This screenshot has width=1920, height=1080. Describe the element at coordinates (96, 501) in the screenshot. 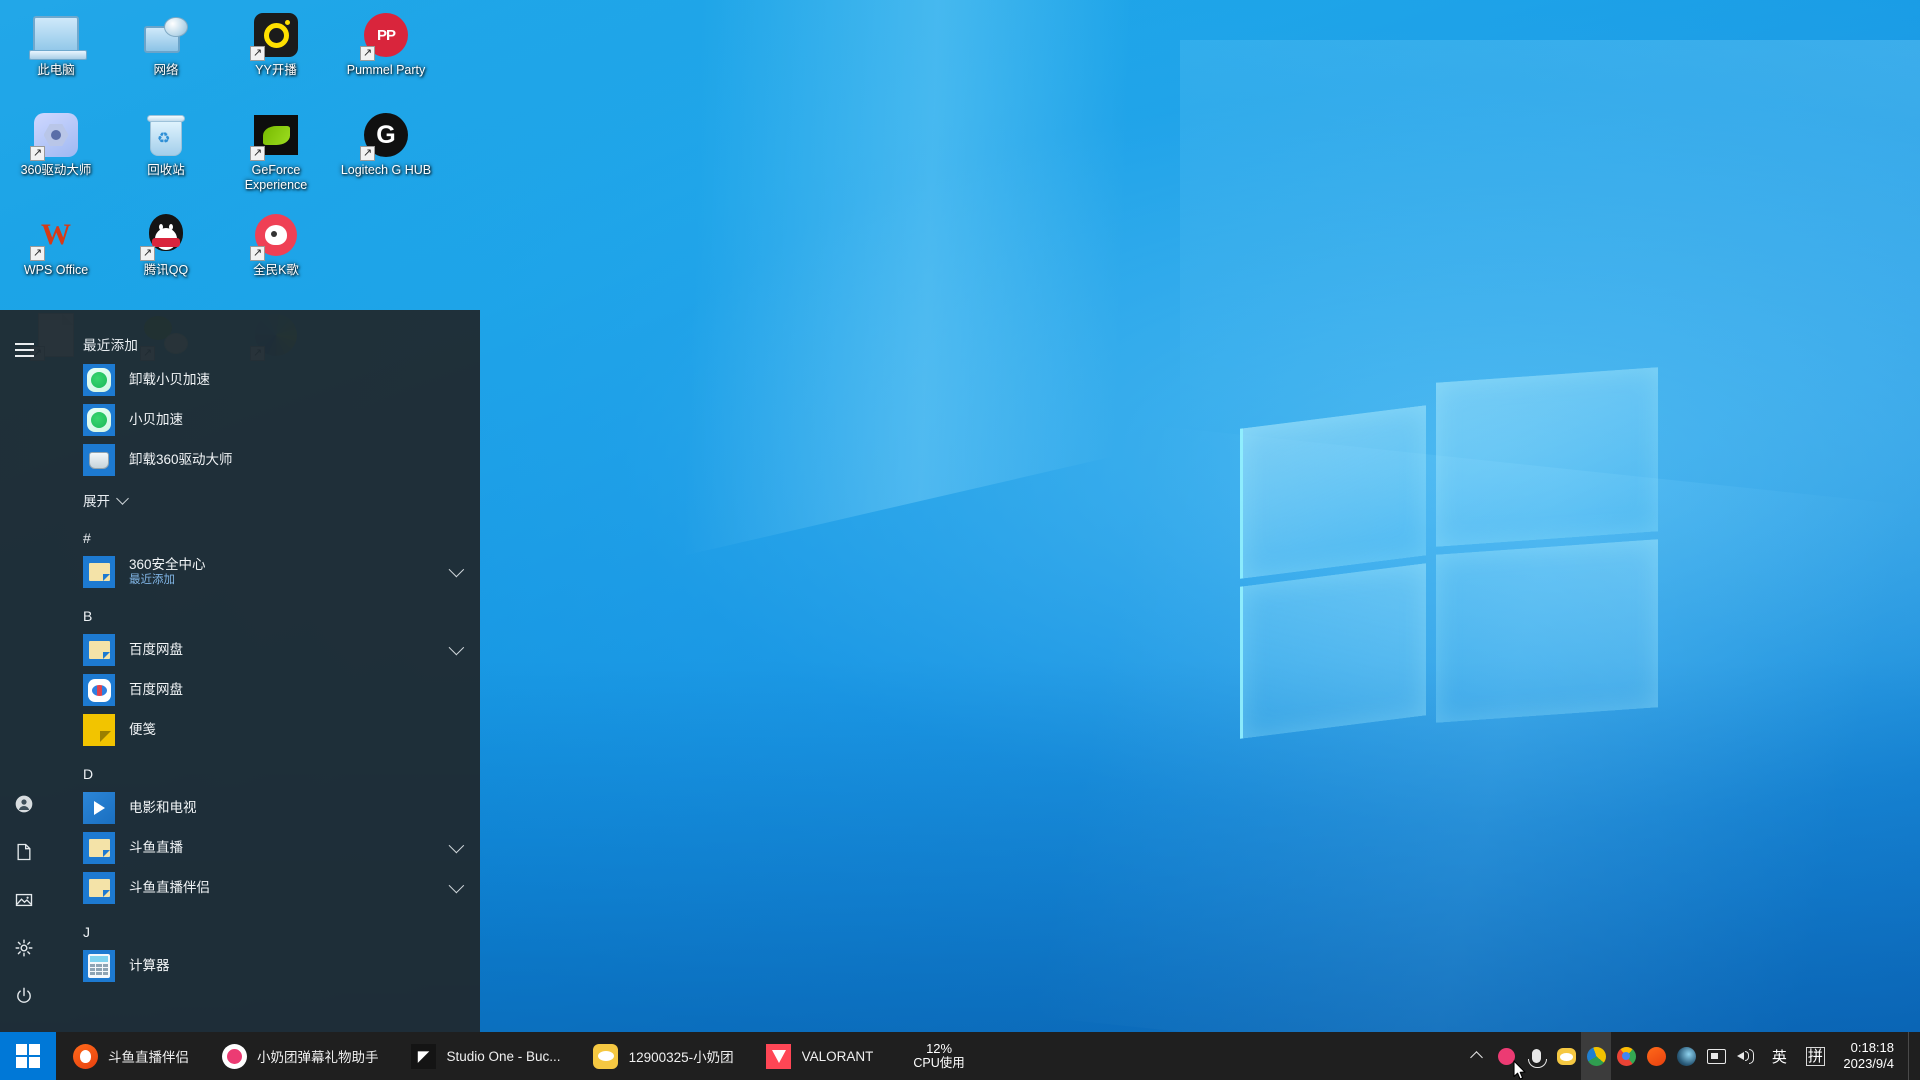

I see `expand-label: 展开` at that location.